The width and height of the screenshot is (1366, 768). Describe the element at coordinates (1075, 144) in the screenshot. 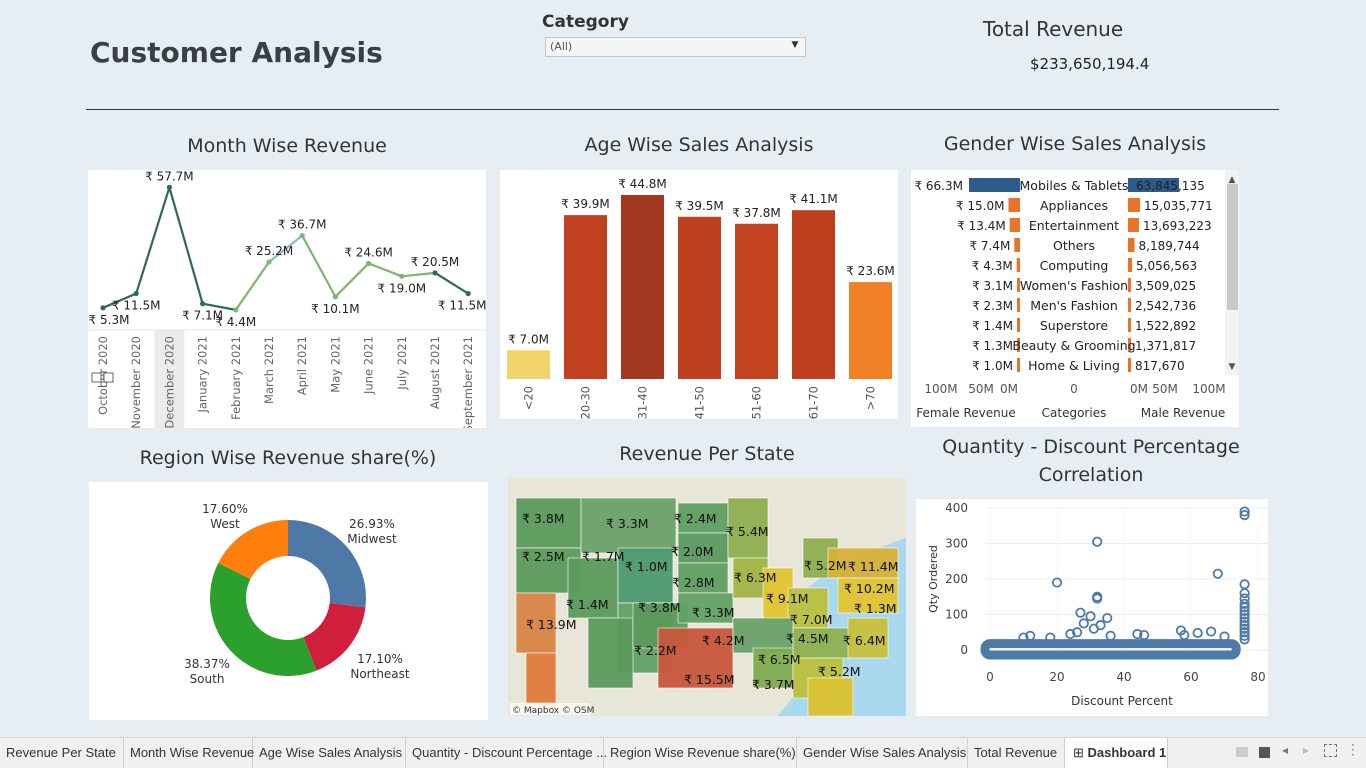

I see `gender-chart-title: Gender Wise Sales Analysis` at that location.